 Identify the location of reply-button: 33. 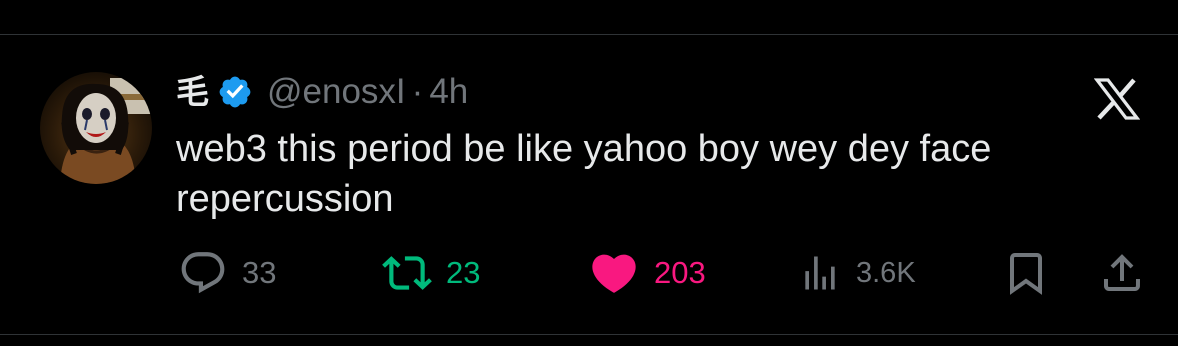
(227, 273).